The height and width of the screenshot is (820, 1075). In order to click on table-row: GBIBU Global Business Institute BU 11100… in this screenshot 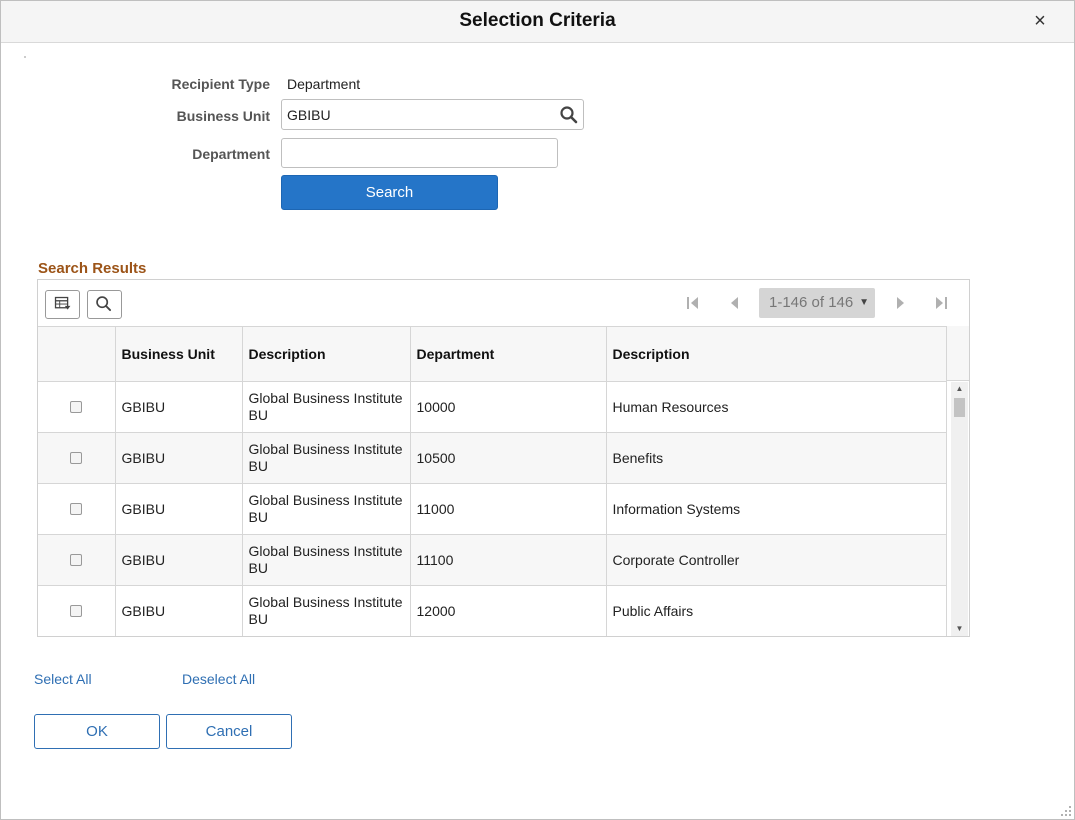, I will do `click(492, 560)`.